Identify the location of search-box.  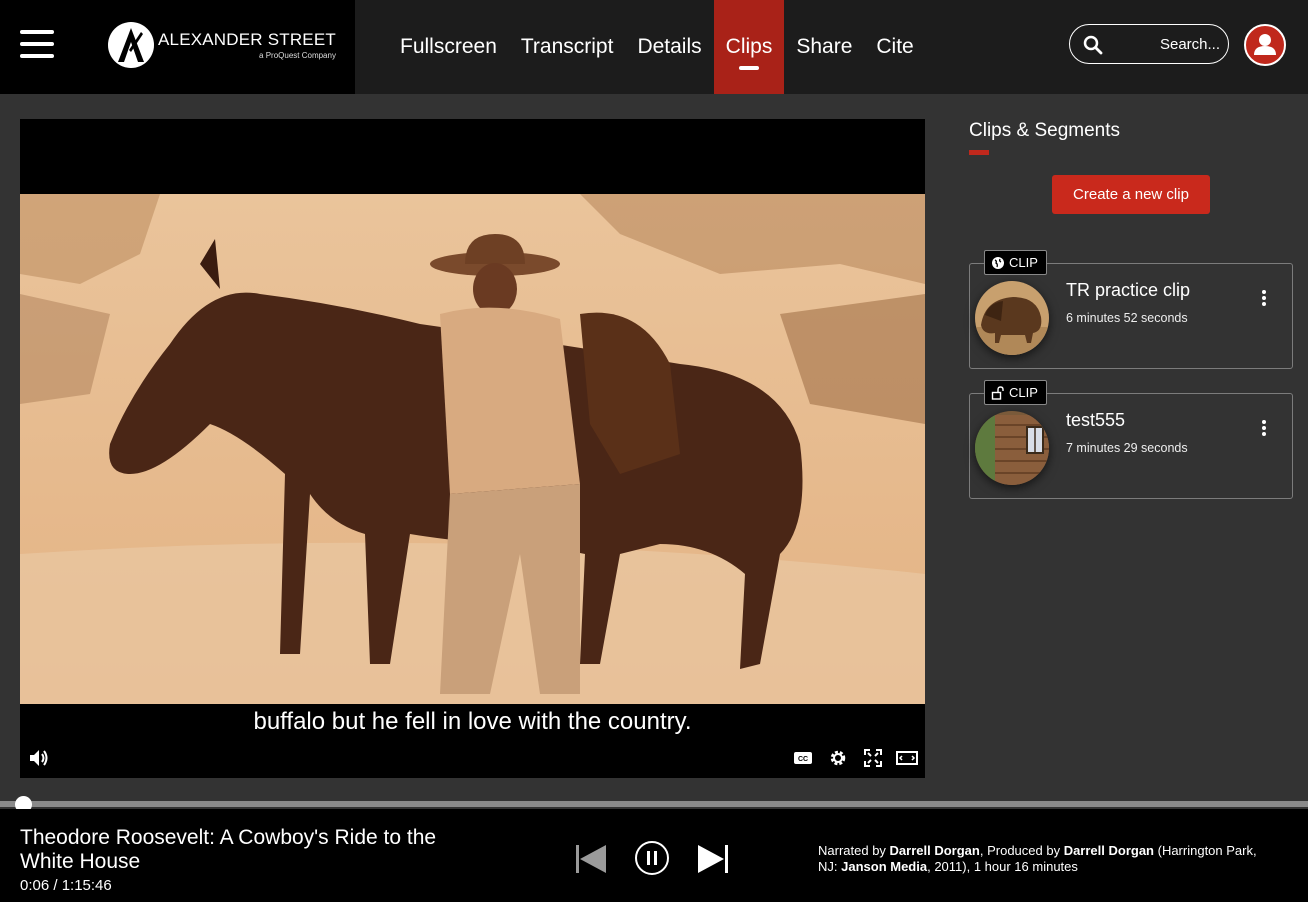
(1149, 44).